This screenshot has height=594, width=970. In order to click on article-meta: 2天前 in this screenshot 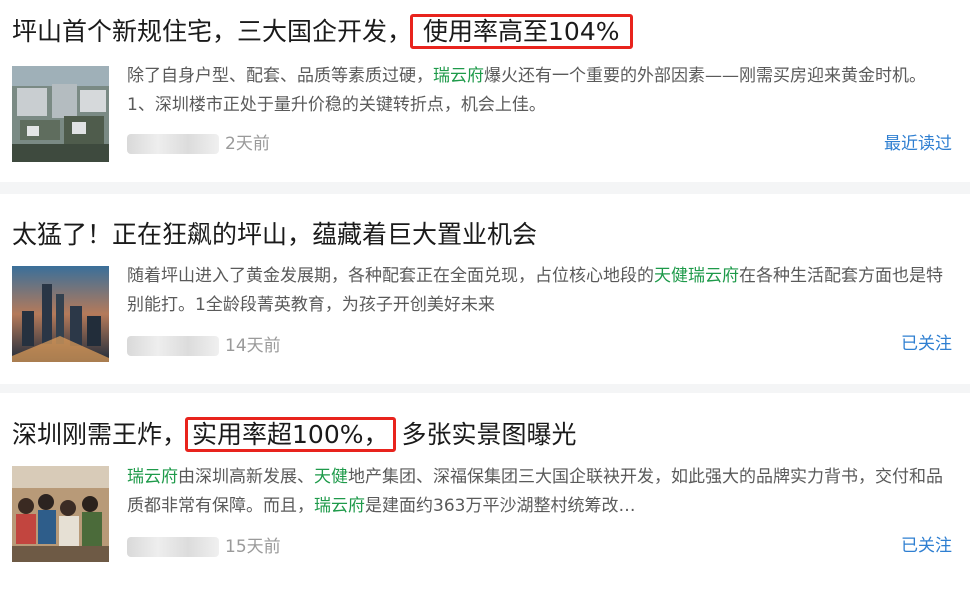, I will do `click(198, 144)`.